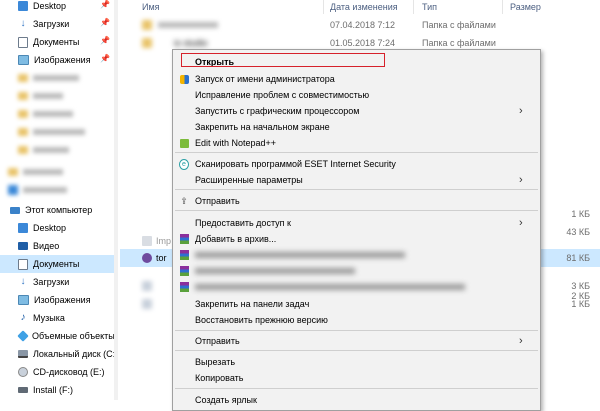  I want to click on sidebar-scrollbar, so click(116, 200).